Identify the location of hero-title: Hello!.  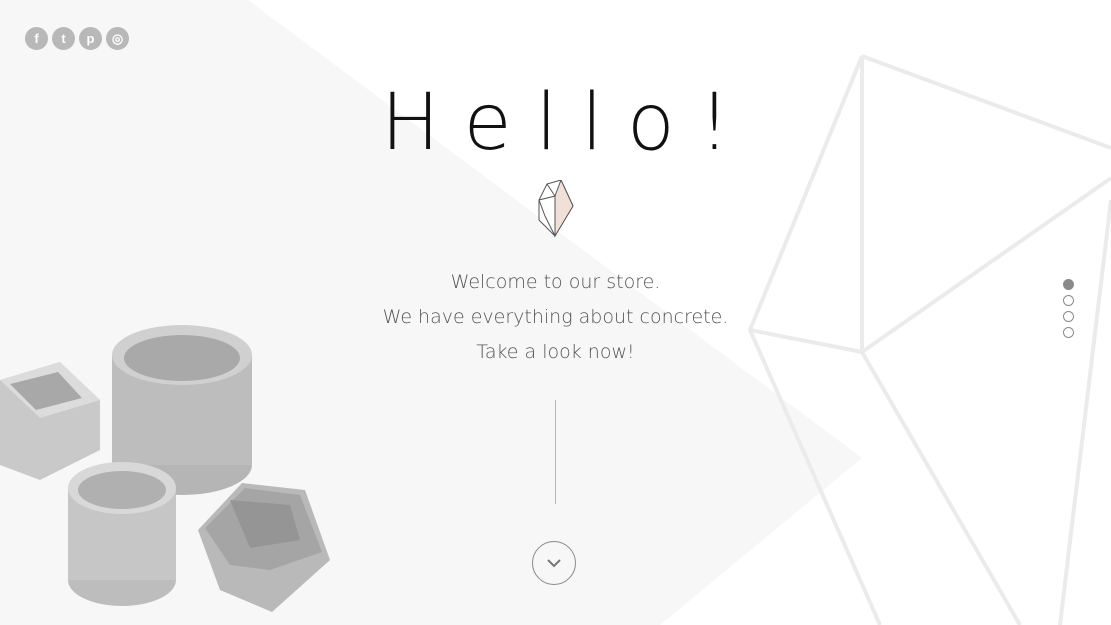
(567, 123).